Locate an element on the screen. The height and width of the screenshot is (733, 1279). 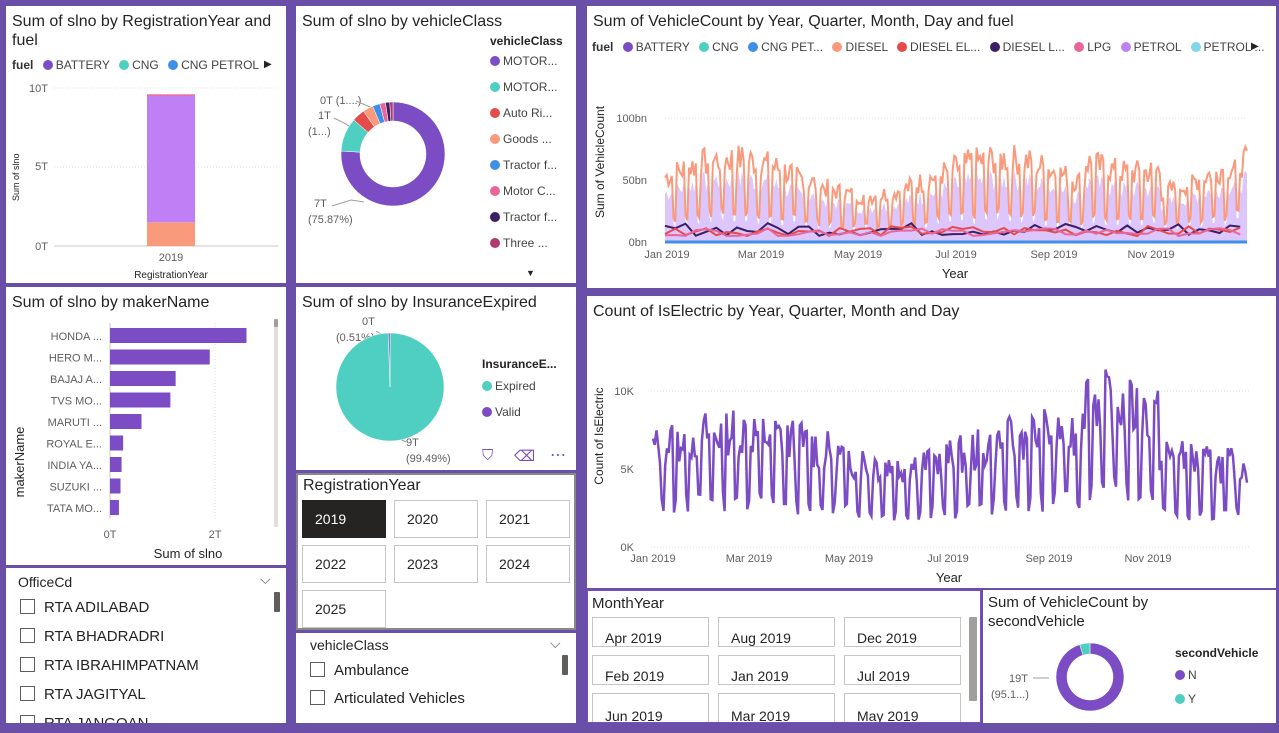
slicer-item: RTA IBRAHIMPATNAM is located at coordinates (109, 665).